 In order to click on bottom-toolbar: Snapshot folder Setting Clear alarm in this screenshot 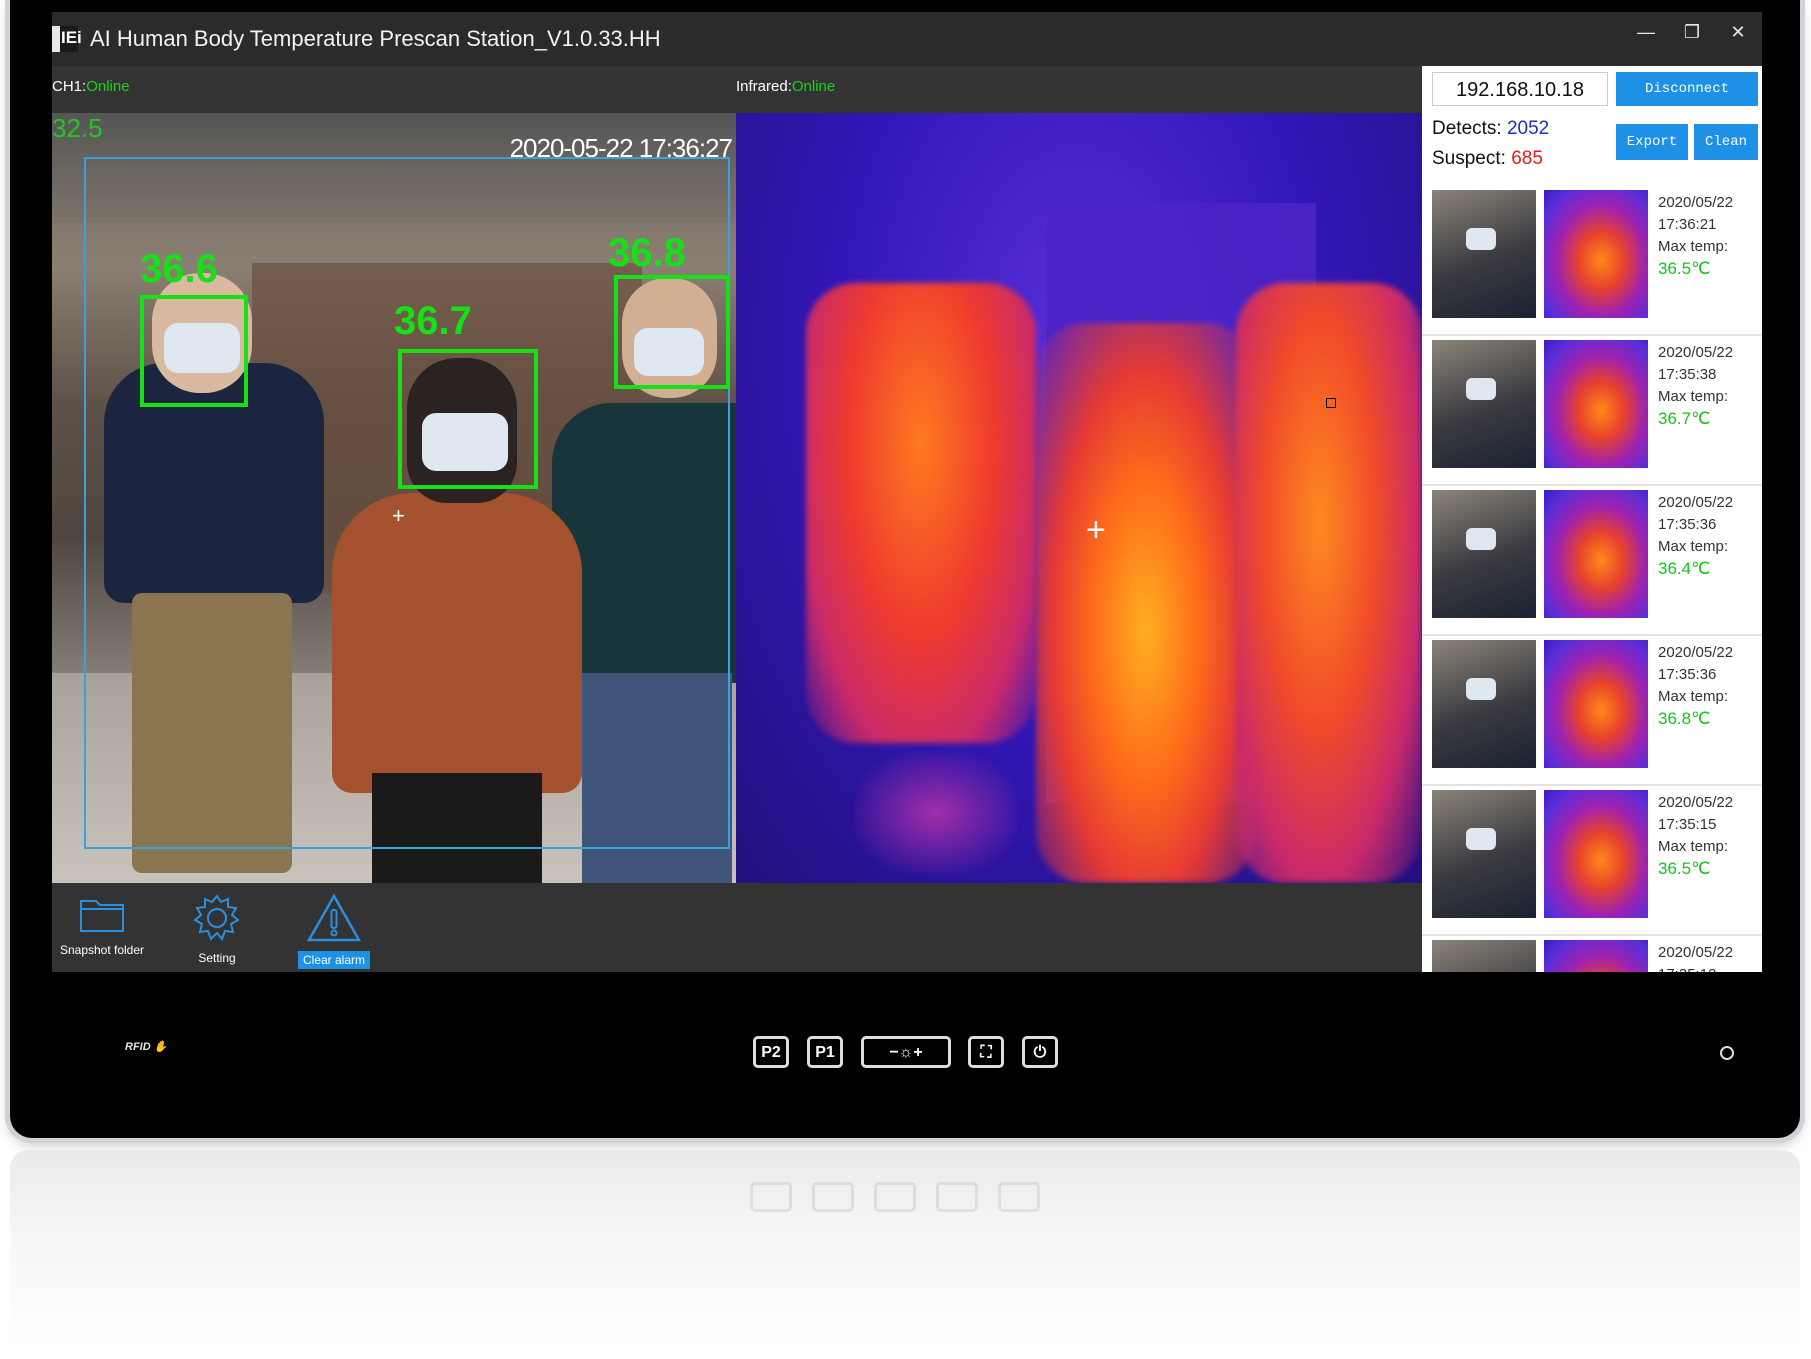, I will do `click(737, 927)`.